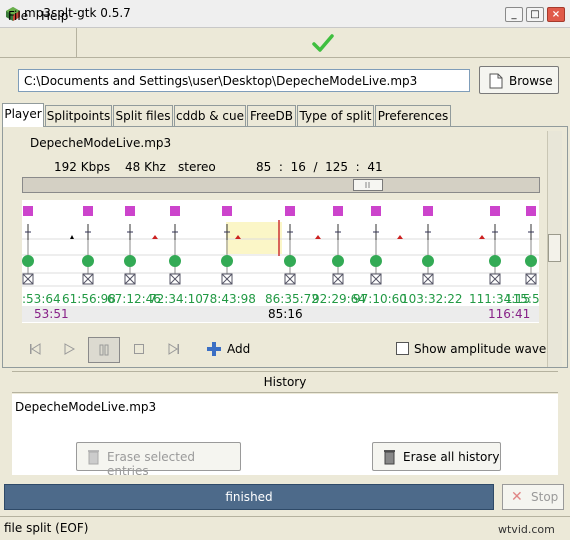 This screenshot has height=540, width=570. Describe the element at coordinates (281, 185) in the screenshot. I see `seek-bar` at that location.